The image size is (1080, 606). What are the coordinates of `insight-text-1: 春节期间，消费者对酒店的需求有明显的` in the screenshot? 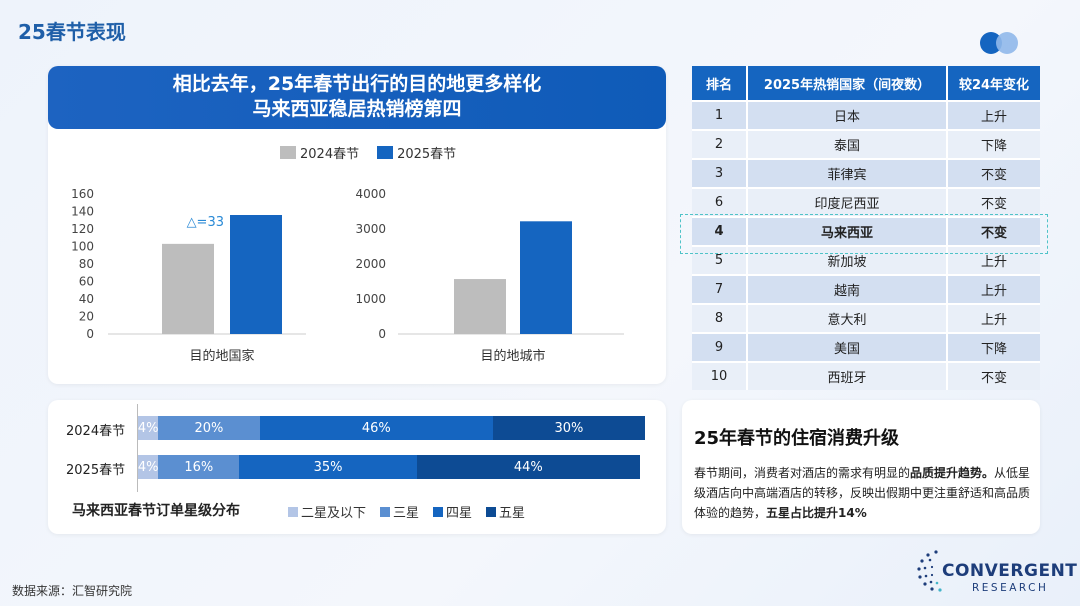 It's located at (802, 473).